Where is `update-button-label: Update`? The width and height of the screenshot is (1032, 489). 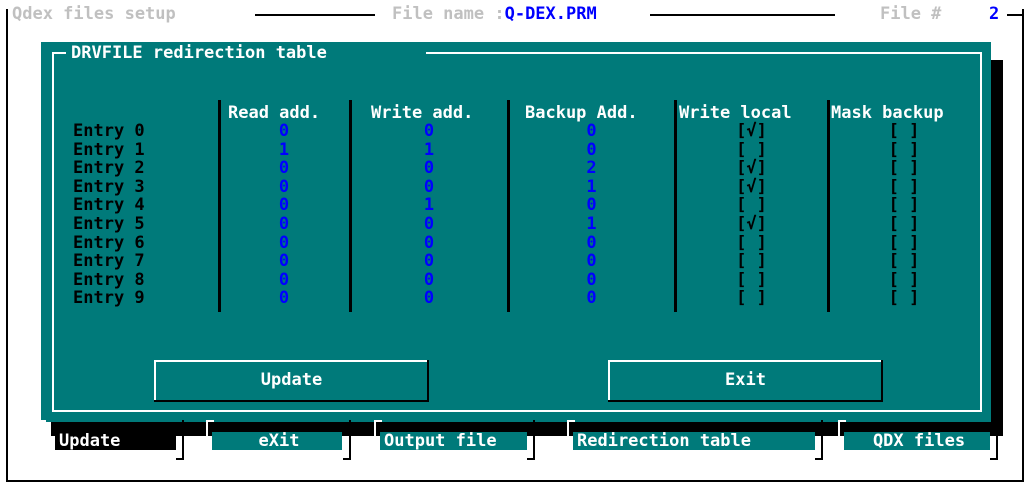
update-button-label: Update is located at coordinates (291, 380).